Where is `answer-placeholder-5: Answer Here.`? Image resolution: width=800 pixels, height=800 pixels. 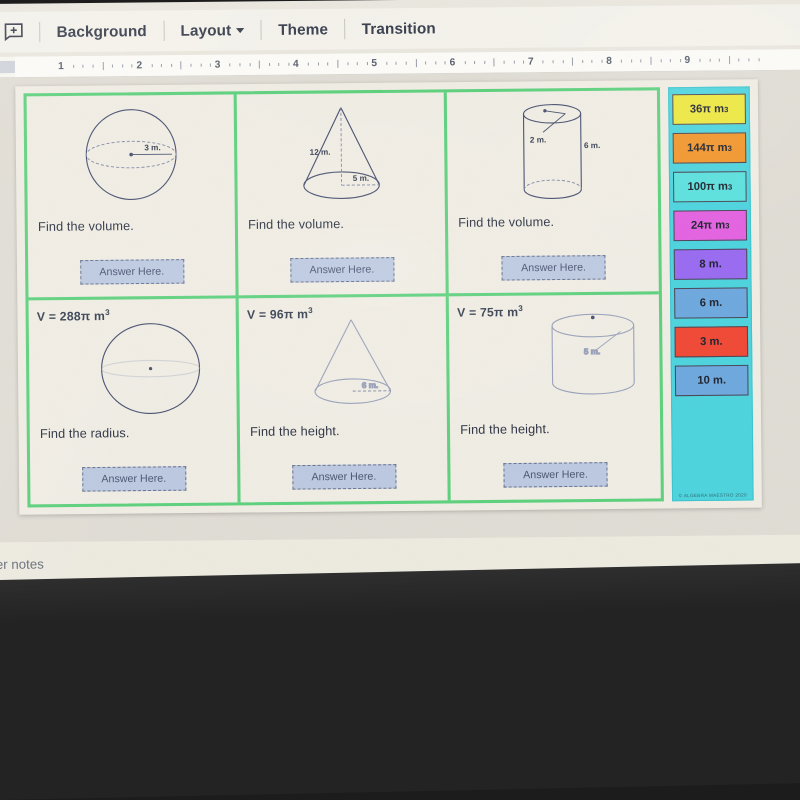 answer-placeholder-5: Answer Here. is located at coordinates (344, 477).